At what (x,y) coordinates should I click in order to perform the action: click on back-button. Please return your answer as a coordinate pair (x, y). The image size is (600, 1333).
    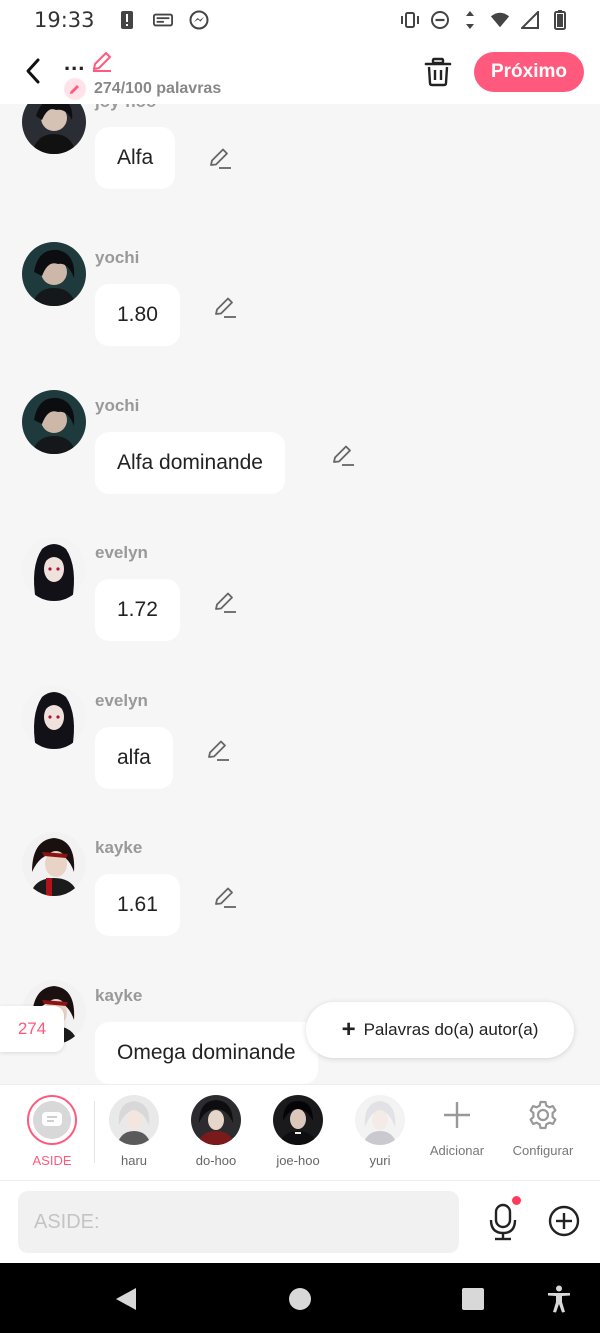
    Looking at the image, I should click on (33, 71).